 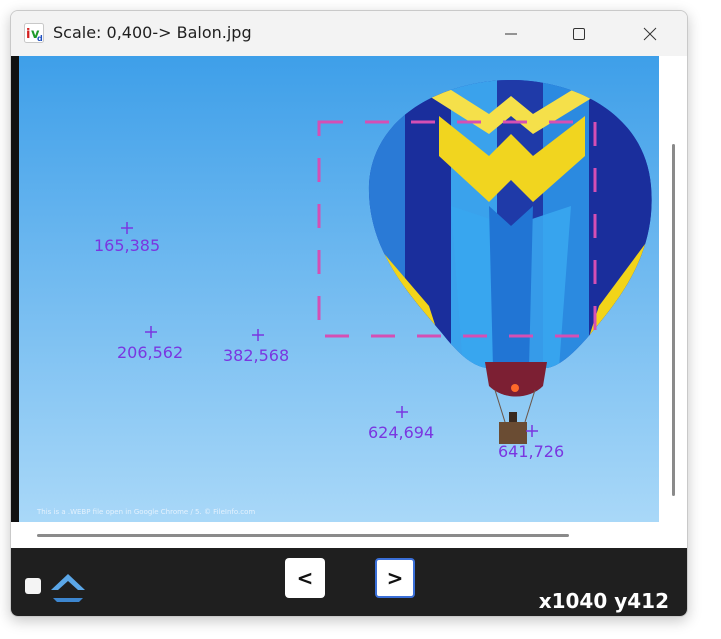 I want to click on marker-label: 624,694, so click(x=401, y=432).